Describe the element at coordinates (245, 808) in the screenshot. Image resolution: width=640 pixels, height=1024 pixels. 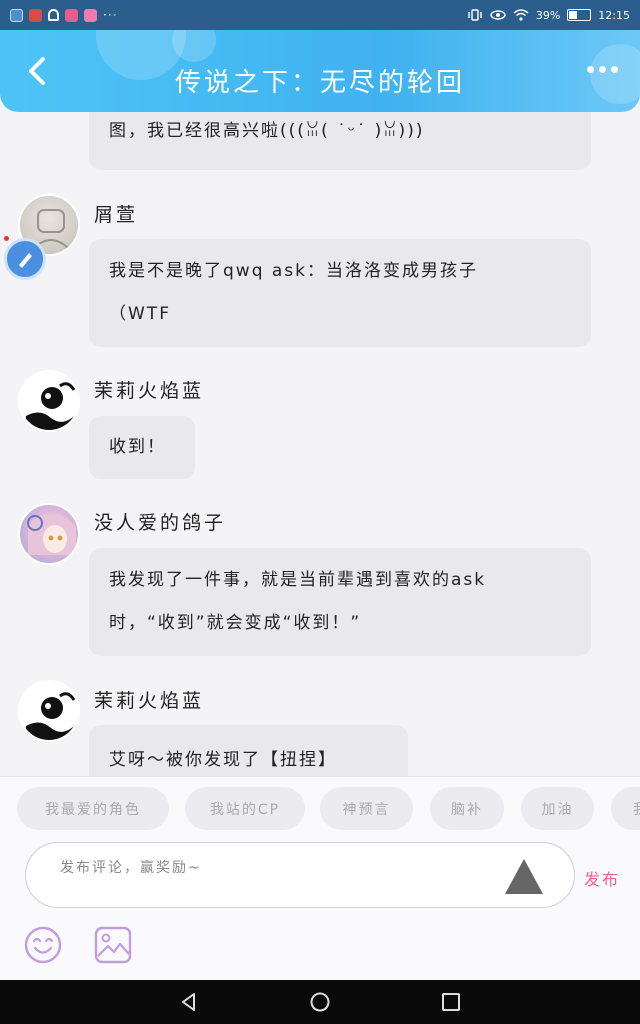
I see `tag-ship-cp: 我站的CP` at that location.